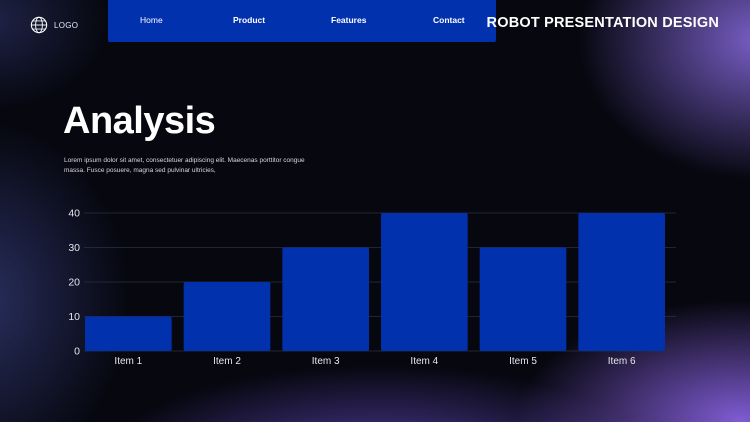 The height and width of the screenshot is (422, 750). I want to click on x-tick-label: Item 4, so click(424, 361).